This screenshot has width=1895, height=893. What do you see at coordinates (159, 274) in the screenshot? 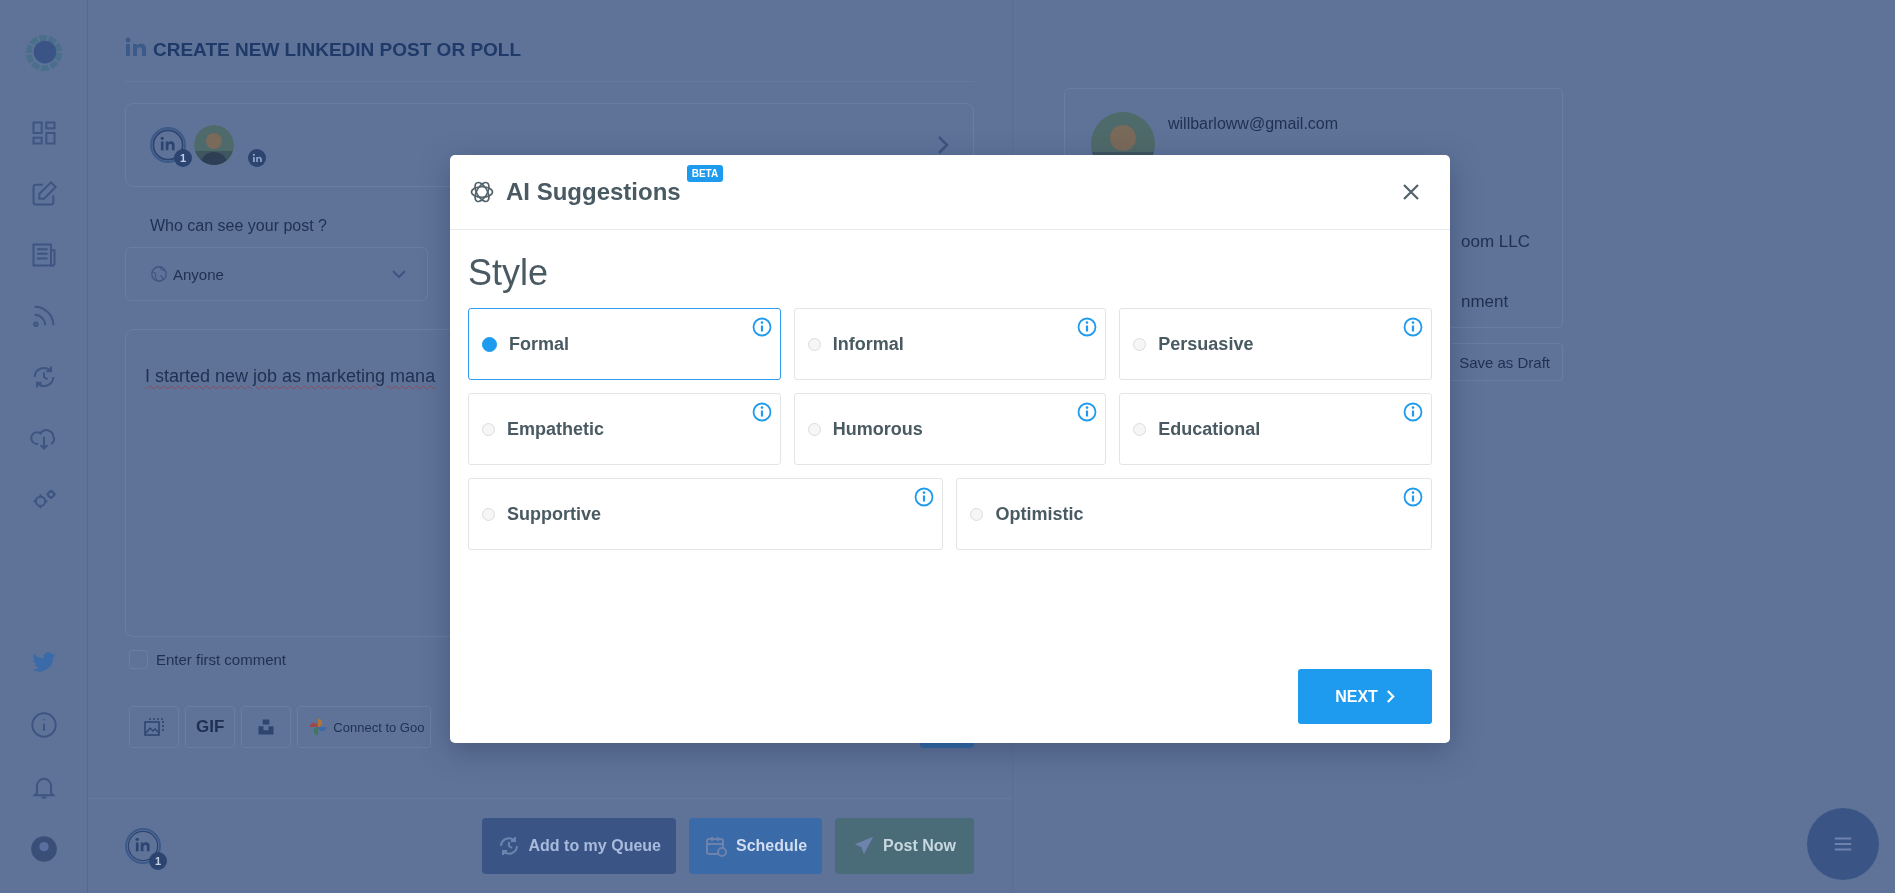
I see `globe-icon` at bounding box center [159, 274].